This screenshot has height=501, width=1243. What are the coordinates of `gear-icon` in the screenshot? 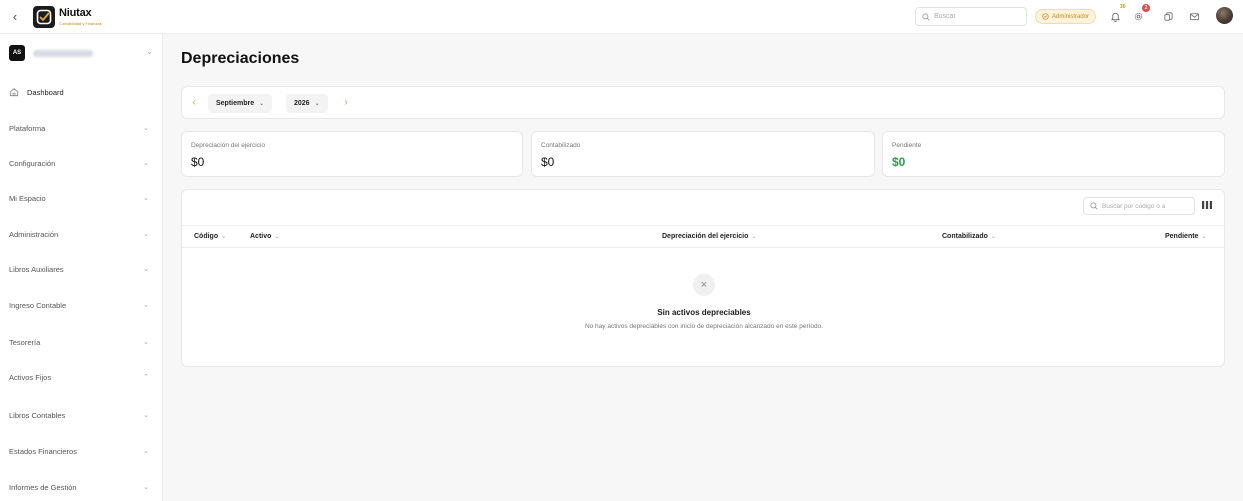 It's located at (1138, 16).